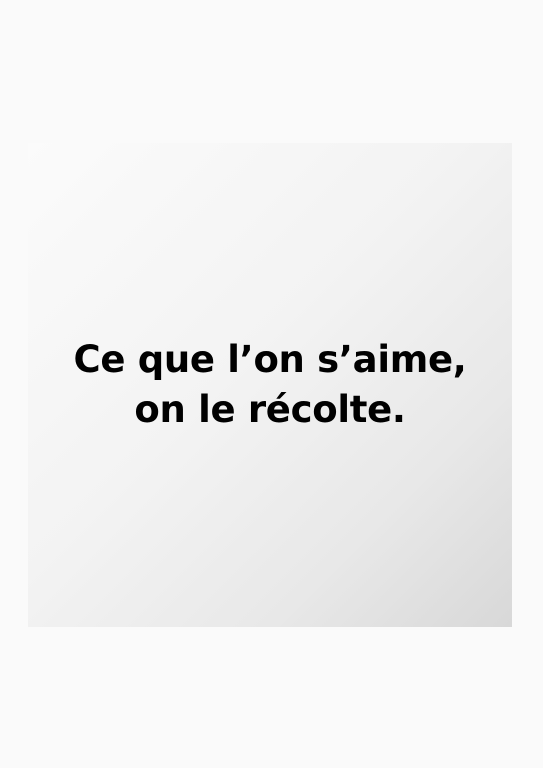  Describe the element at coordinates (270, 409) in the screenshot. I see `quote-line-2: on le récolte.` at that location.